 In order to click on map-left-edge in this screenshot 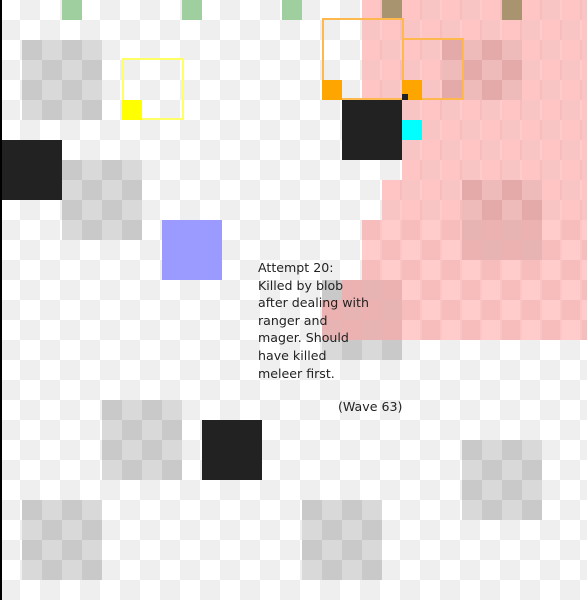, I will do `click(1, 300)`.